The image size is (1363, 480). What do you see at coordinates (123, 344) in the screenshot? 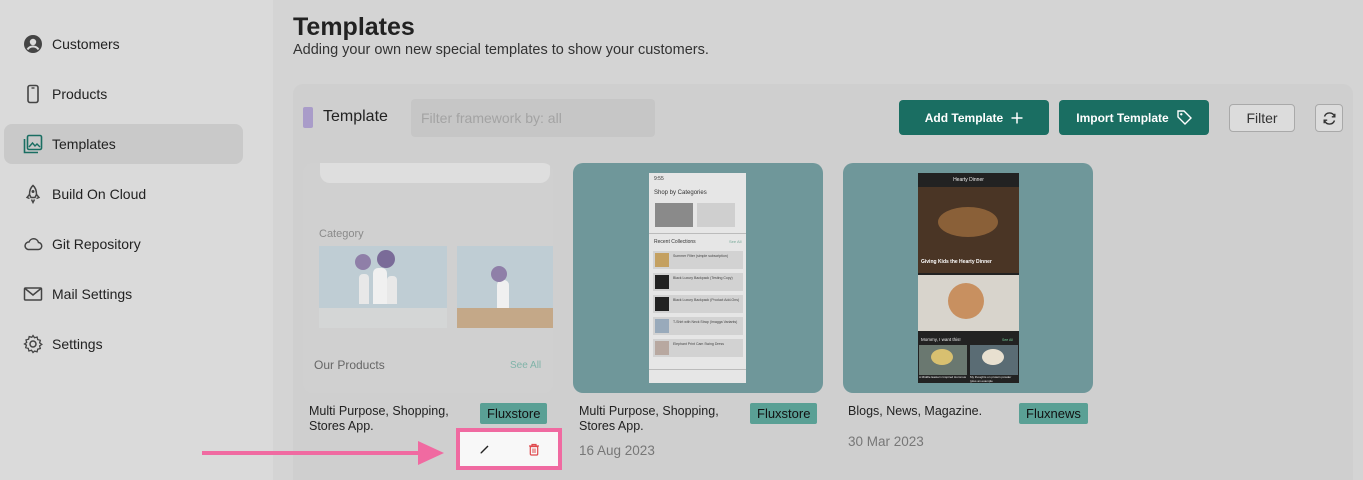
I see `sidebar-item-settings: Settings` at bounding box center [123, 344].